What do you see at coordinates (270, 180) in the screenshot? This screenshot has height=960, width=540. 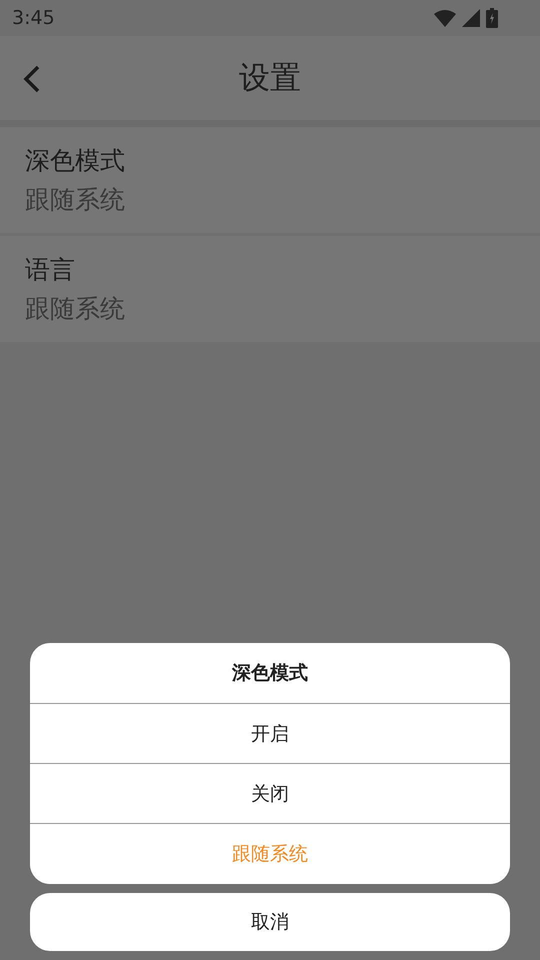 I see `settings-item: 深色模式 跟随系统` at bounding box center [270, 180].